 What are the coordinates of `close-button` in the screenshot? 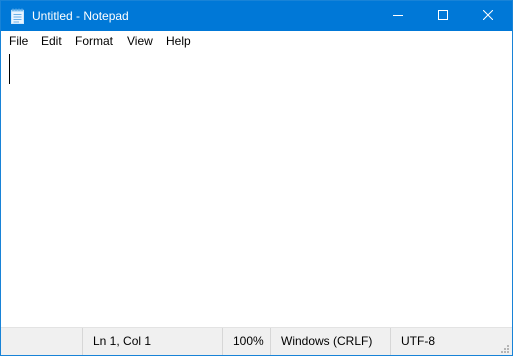 It's located at (487, 16).